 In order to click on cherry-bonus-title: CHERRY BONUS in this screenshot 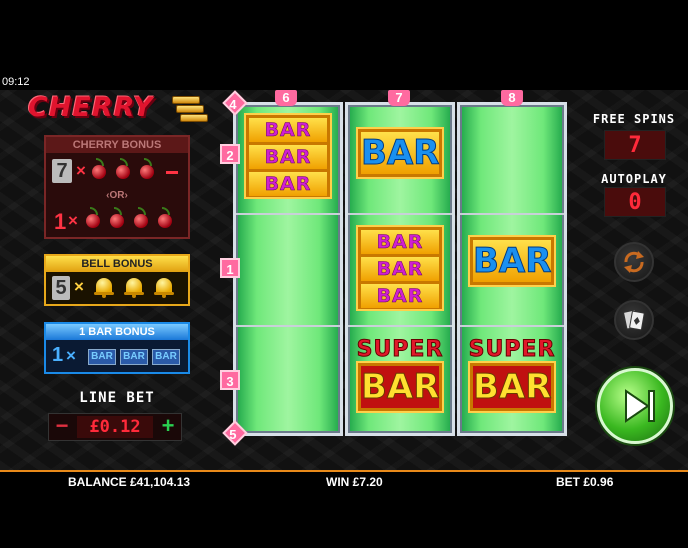, I will do `click(117, 145)`.